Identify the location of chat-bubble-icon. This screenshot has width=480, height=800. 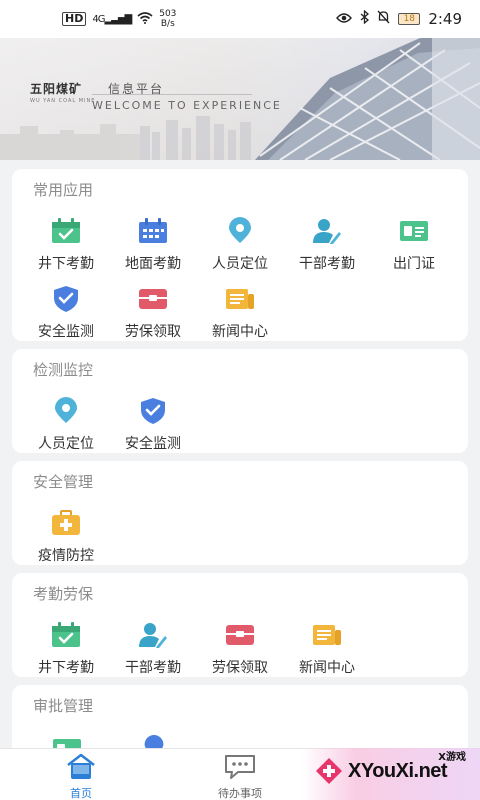
(240, 768).